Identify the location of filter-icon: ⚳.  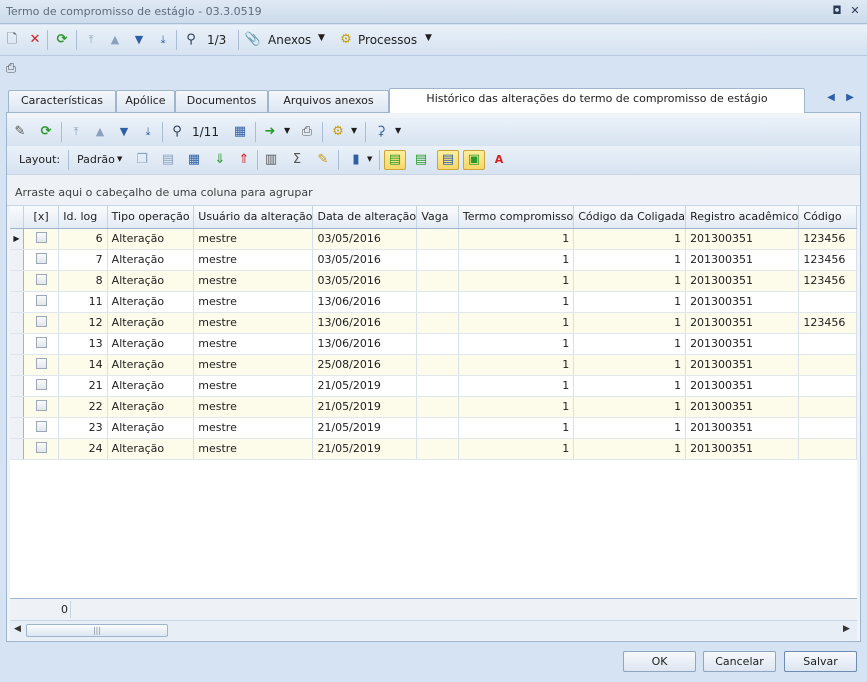
(381, 132).